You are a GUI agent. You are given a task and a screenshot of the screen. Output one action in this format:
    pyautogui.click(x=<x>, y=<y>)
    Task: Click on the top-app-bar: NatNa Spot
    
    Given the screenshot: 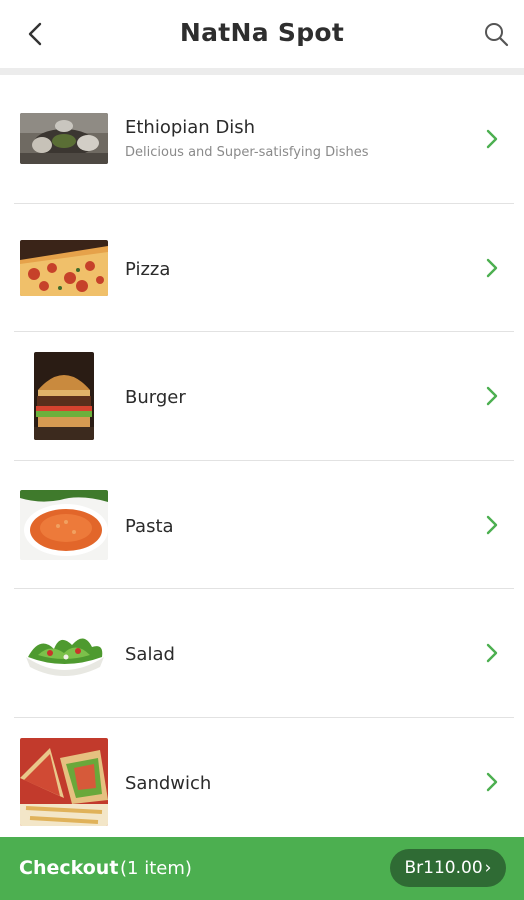 What is the action you would take?
    pyautogui.click(x=262, y=34)
    